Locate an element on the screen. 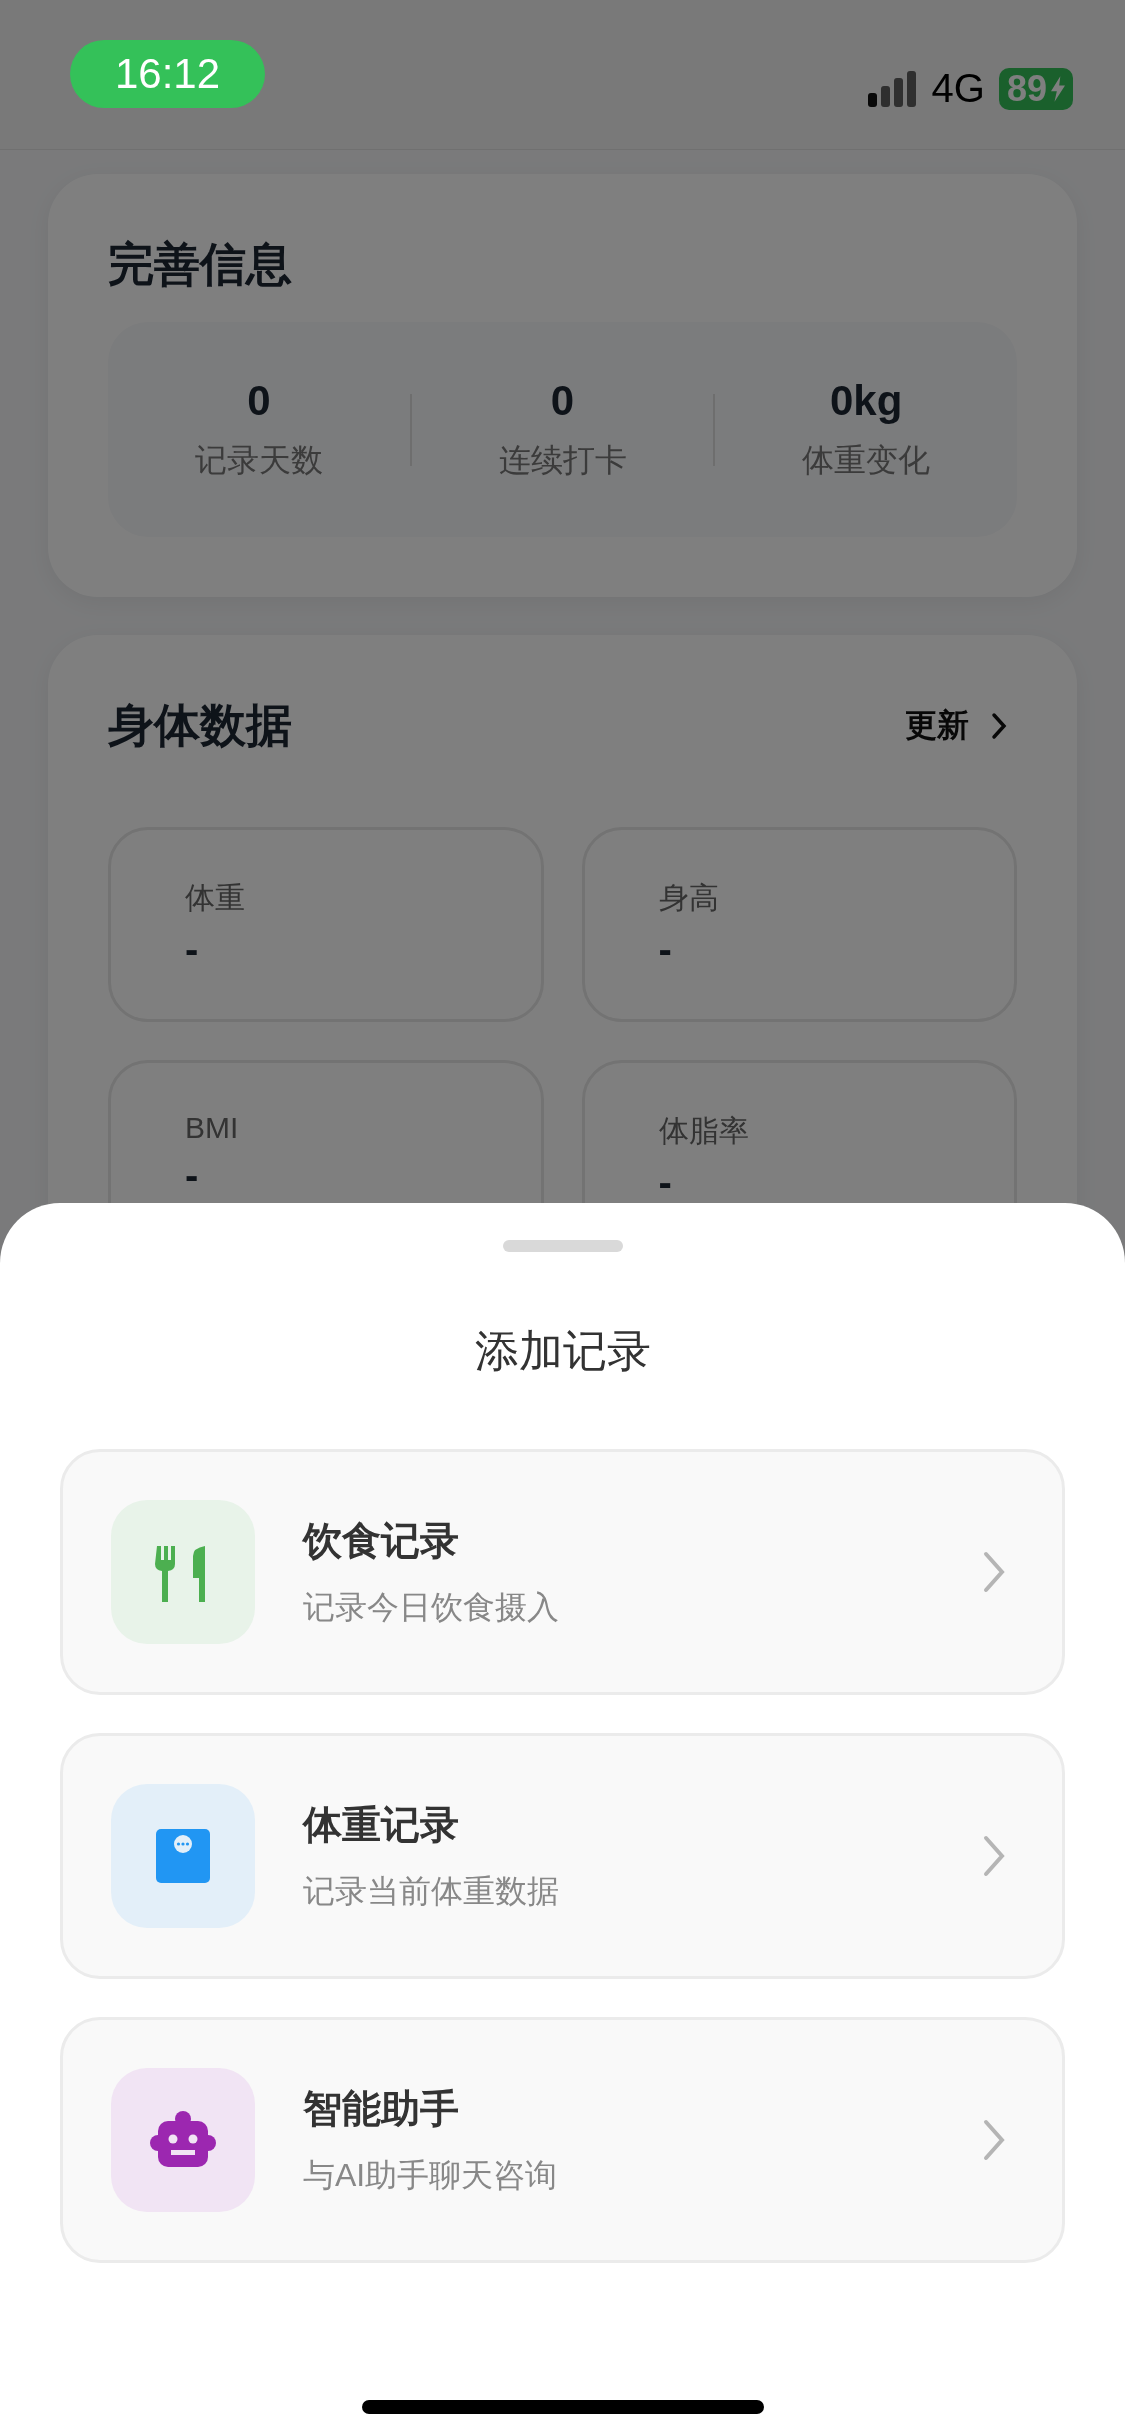 This screenshot has height=2436, width=1125. drag-handle is located at coordinates (562, 1246).